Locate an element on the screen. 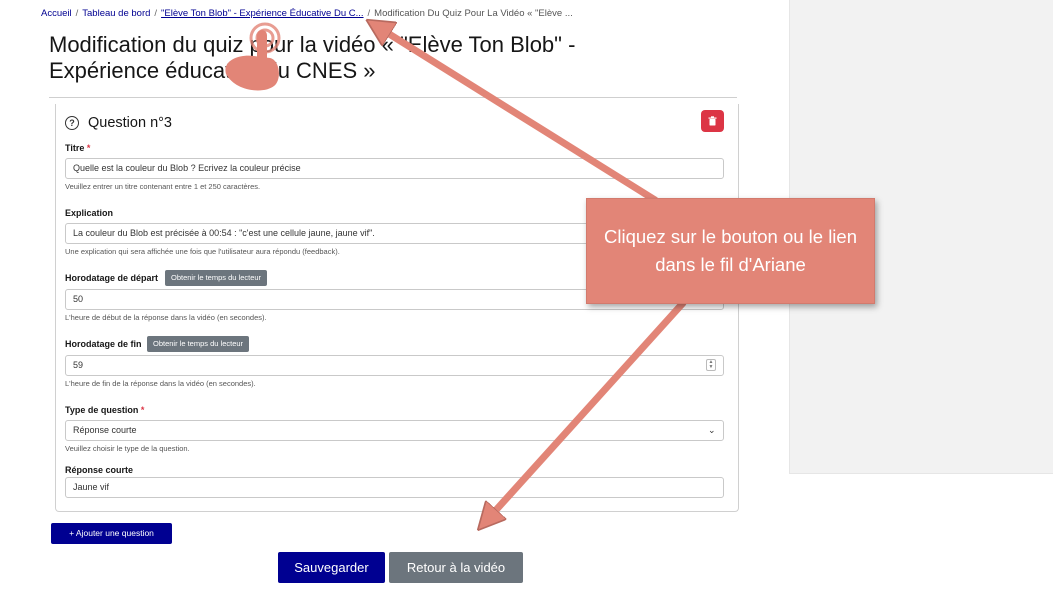 The image size is (1058, 595). back-to-video-button: Retour à la vidéo is located at coordinates (456, 567).